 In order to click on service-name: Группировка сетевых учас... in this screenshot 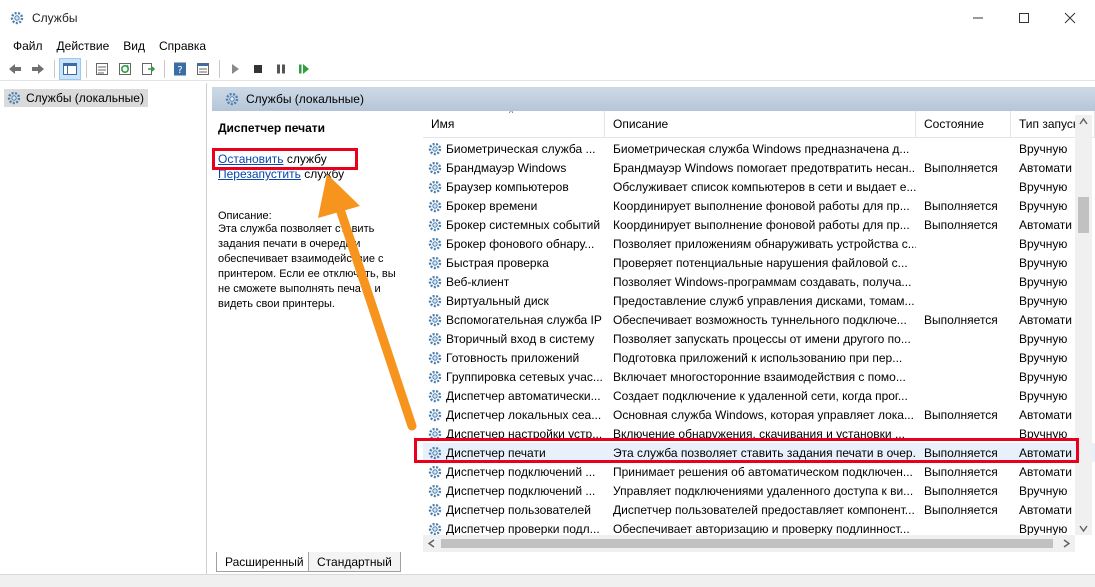, I will do `click(524, 376)`.